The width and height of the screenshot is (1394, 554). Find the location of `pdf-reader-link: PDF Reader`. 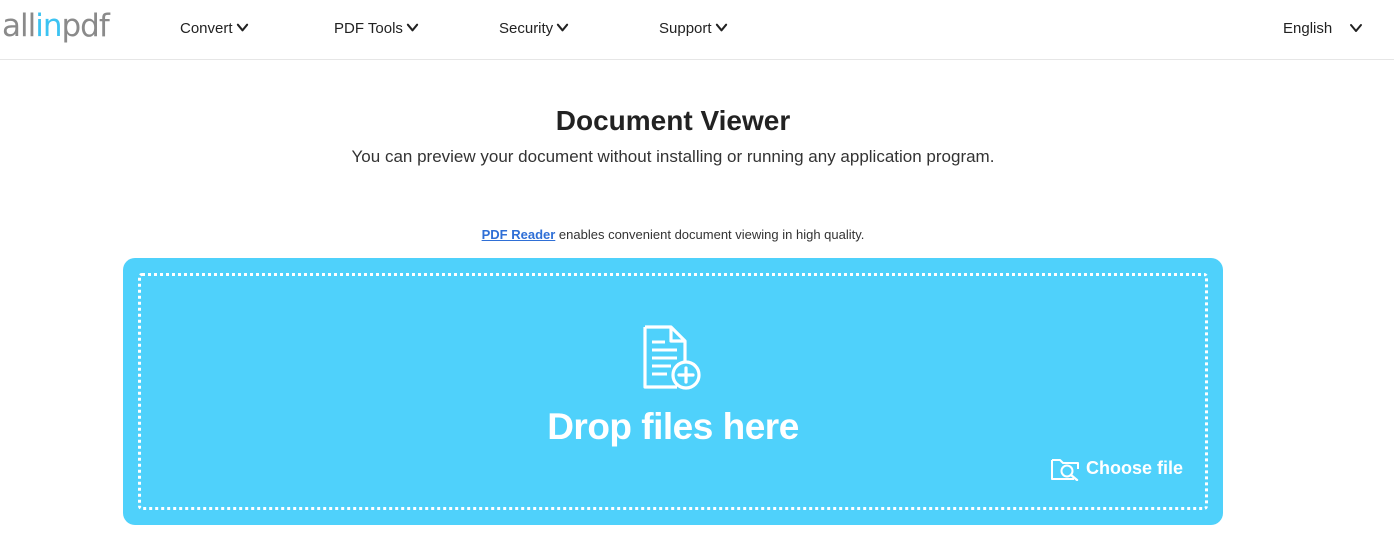

pdf-reader-link: PDF Reader is located at coordinates (519, 234).